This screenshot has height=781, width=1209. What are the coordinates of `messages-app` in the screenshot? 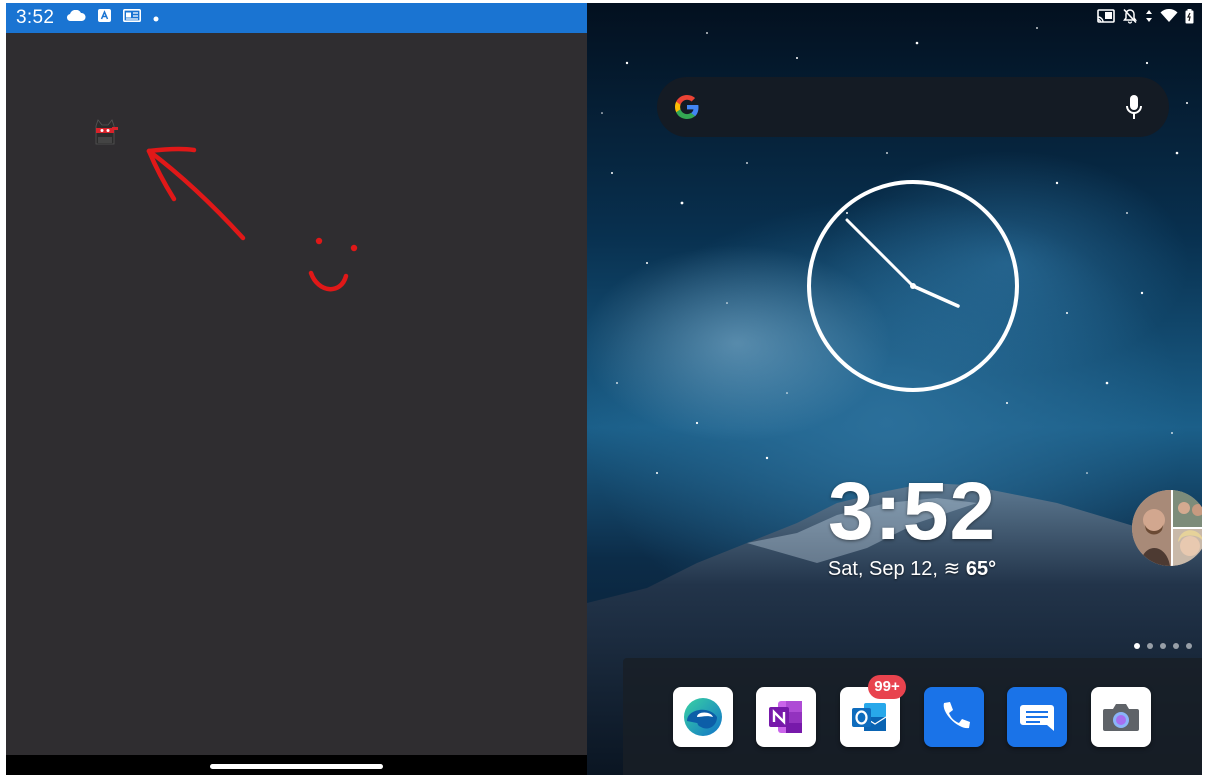 It's located at (1037, 717).